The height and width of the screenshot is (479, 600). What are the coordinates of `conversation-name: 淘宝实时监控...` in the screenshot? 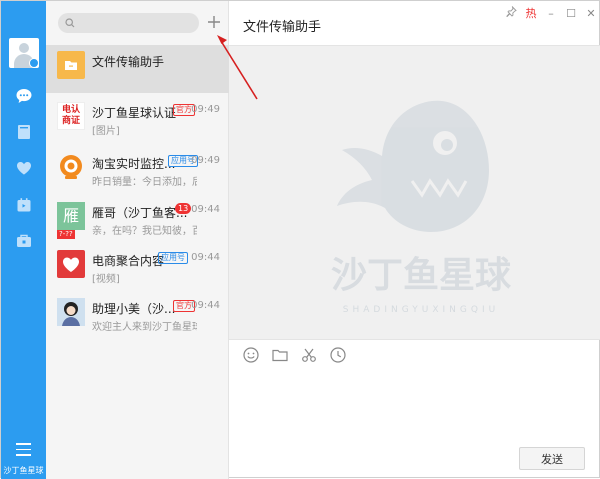 It's located at (134, 164).